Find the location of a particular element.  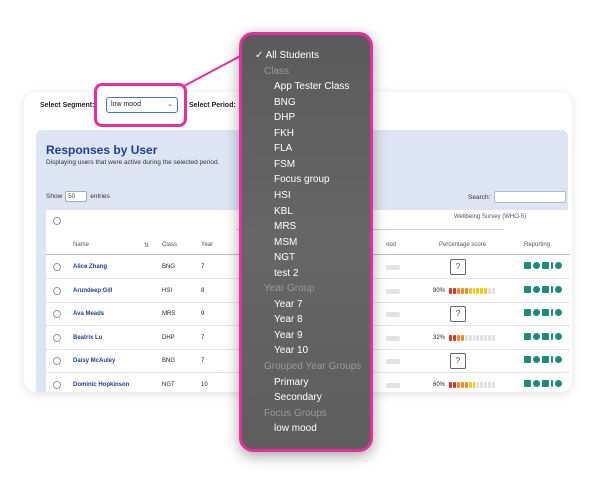

dropdown-option: Year 10 is located at coordinates (291, 351).